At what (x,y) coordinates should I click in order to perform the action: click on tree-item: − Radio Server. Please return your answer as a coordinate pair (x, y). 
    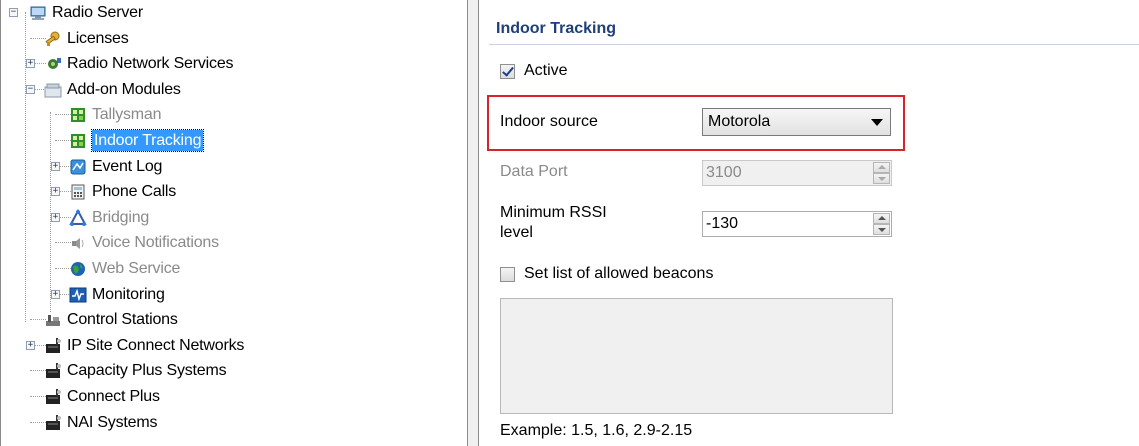
    Looking at the image, I should click on (234, 12).